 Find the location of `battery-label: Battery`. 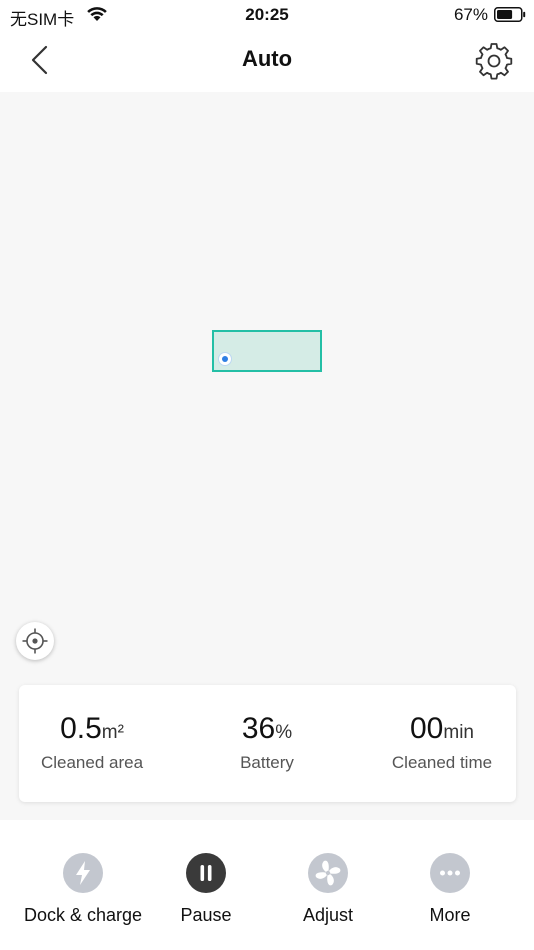

battery-label: Battery is located at coordinates (267, 762).